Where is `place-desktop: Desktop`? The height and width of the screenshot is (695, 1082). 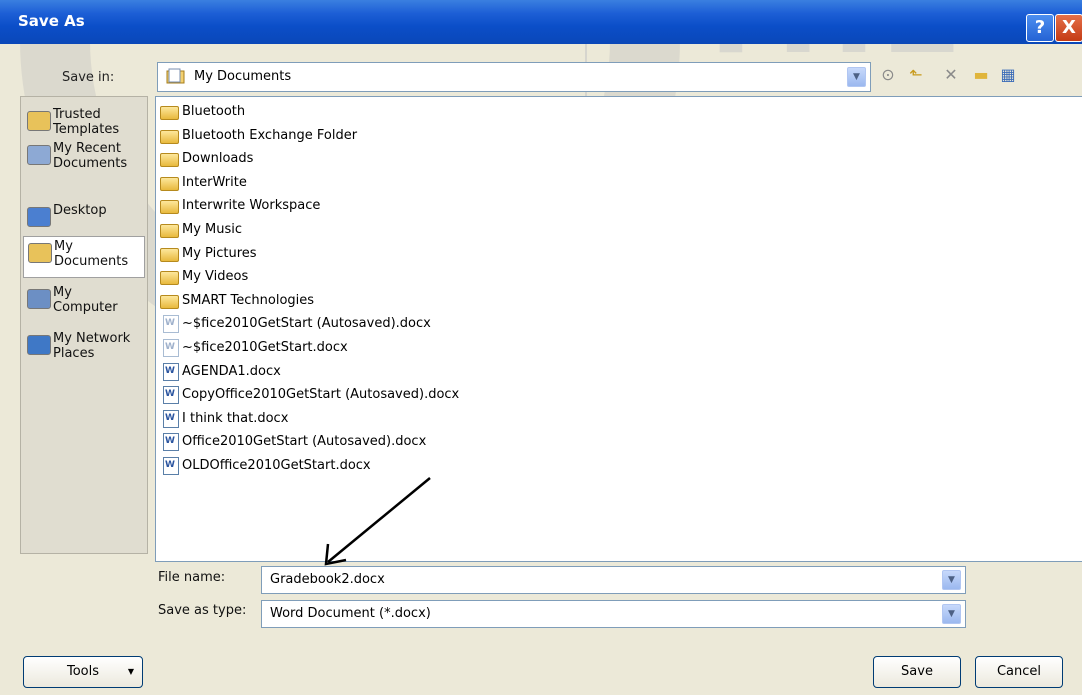
place-desktop: Desktop is located at coordinates (83, 217).